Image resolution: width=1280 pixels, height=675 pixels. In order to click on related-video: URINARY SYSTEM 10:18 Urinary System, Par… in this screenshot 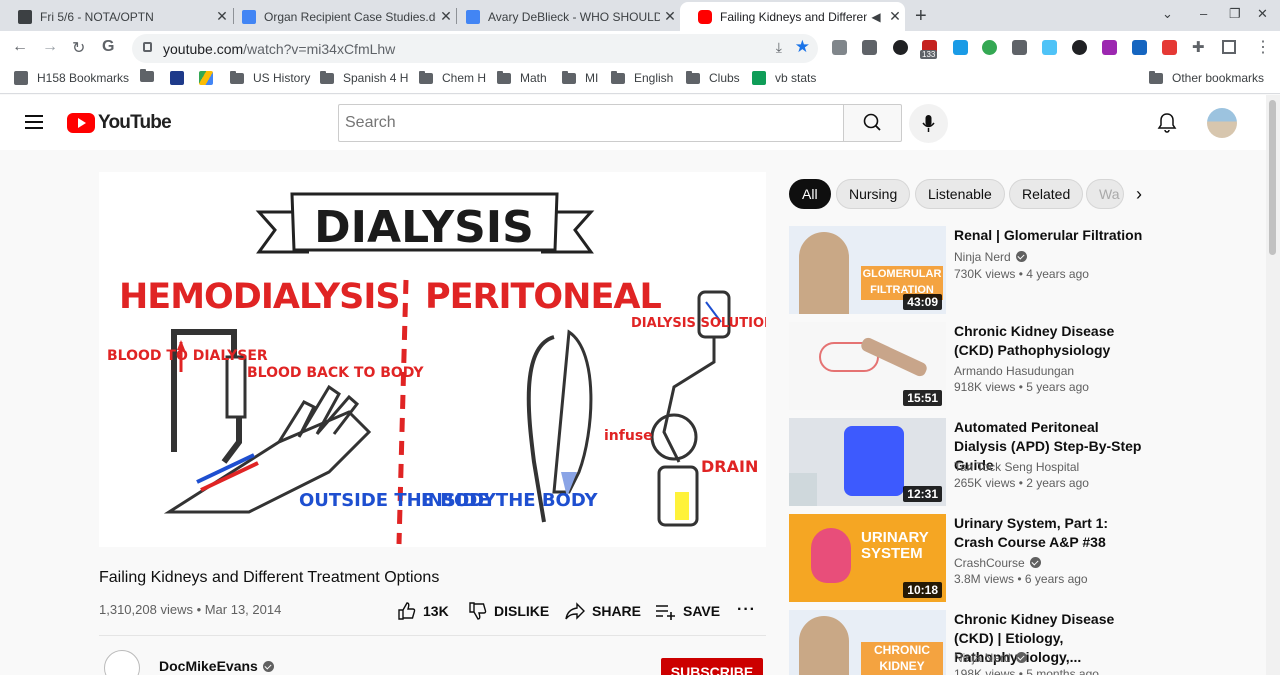, I will do `click(969, 558)`.